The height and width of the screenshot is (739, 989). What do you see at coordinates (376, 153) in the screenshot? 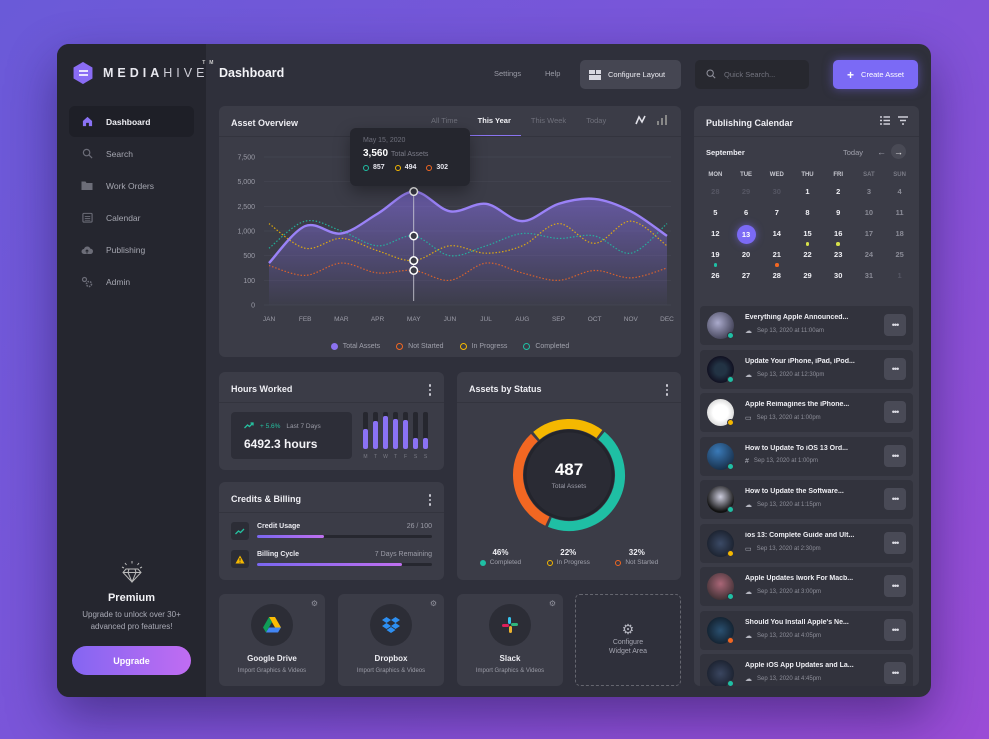
I see `tooltip-total-value: 3,560` at bounding box center [376, 153].